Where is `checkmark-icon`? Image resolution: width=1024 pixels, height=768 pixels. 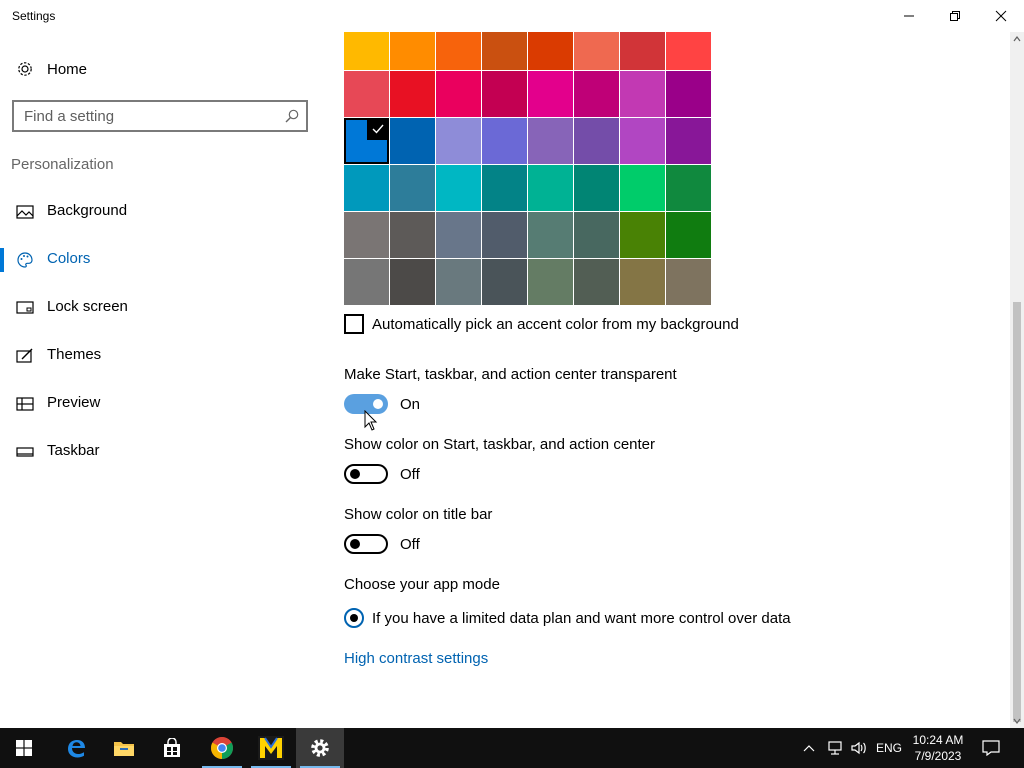 checkmark-icon is located at coordinates (378, 129).